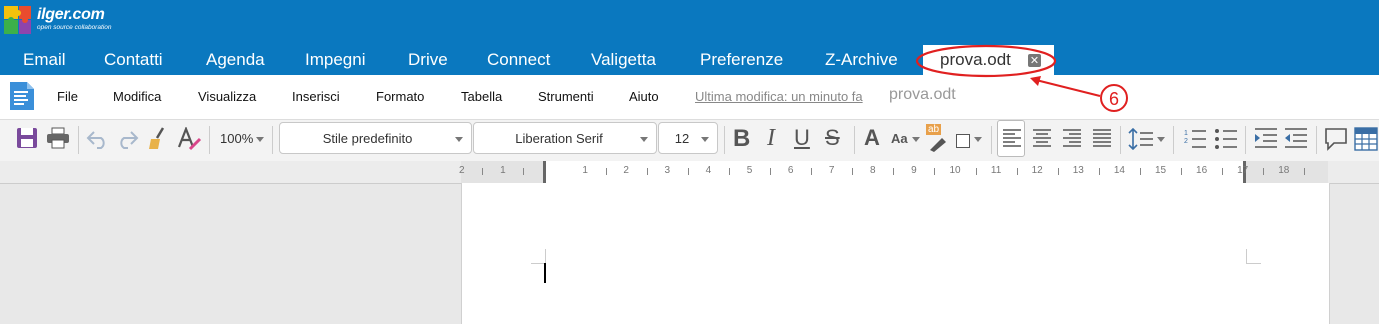 The image size is (1379, 324). I want to click on font-name-select: Liberation Serif, so click(565, 138).